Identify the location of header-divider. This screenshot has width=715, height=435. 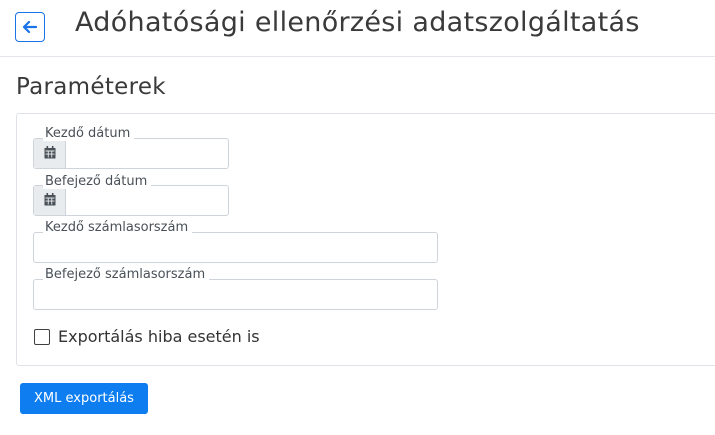
(357, 56).